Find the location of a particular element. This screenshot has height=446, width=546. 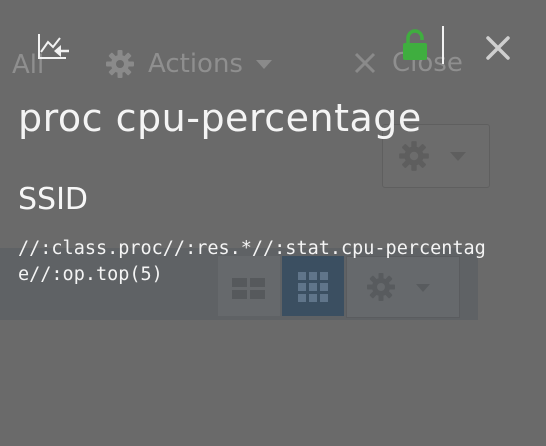

chart-back-icon is located at coordinates (53, 46).